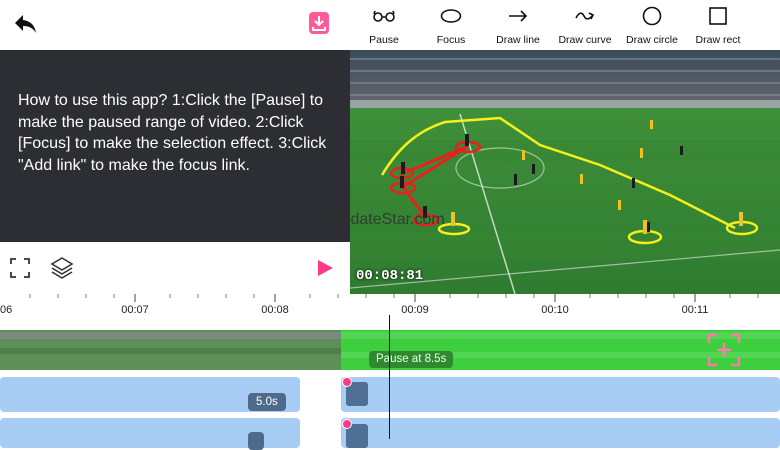  Describe the element at coordinates (411, 359) in the screenshot. I see `pause-range-badge: Pause at 8.5s` at that location.